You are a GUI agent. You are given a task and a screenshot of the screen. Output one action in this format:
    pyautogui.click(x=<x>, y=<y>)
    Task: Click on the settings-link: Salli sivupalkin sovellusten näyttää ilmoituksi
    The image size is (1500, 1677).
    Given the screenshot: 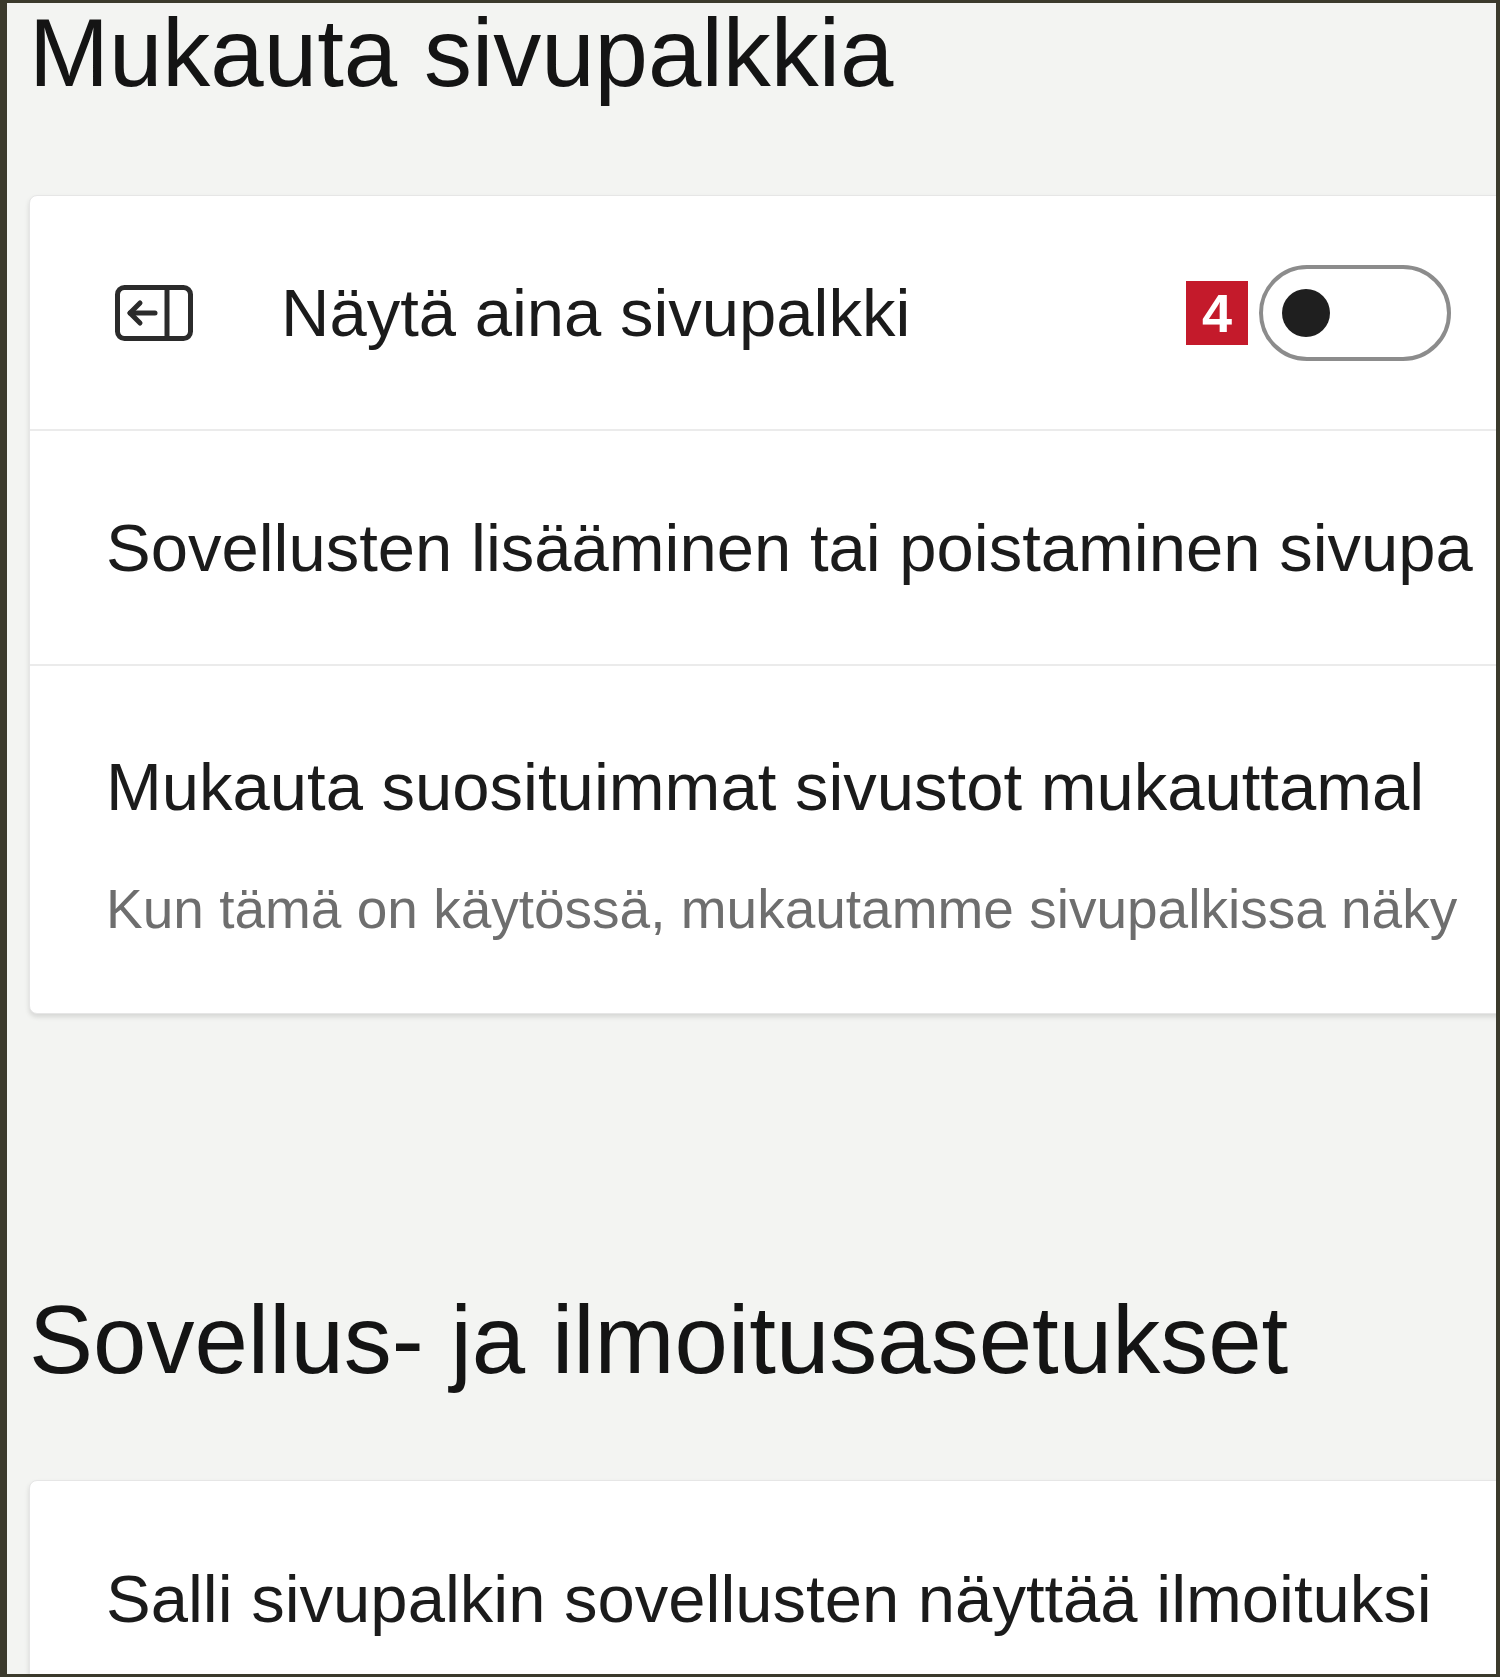 What is the action you would take?
    pyautogui.click(x=769, y=1598)
    